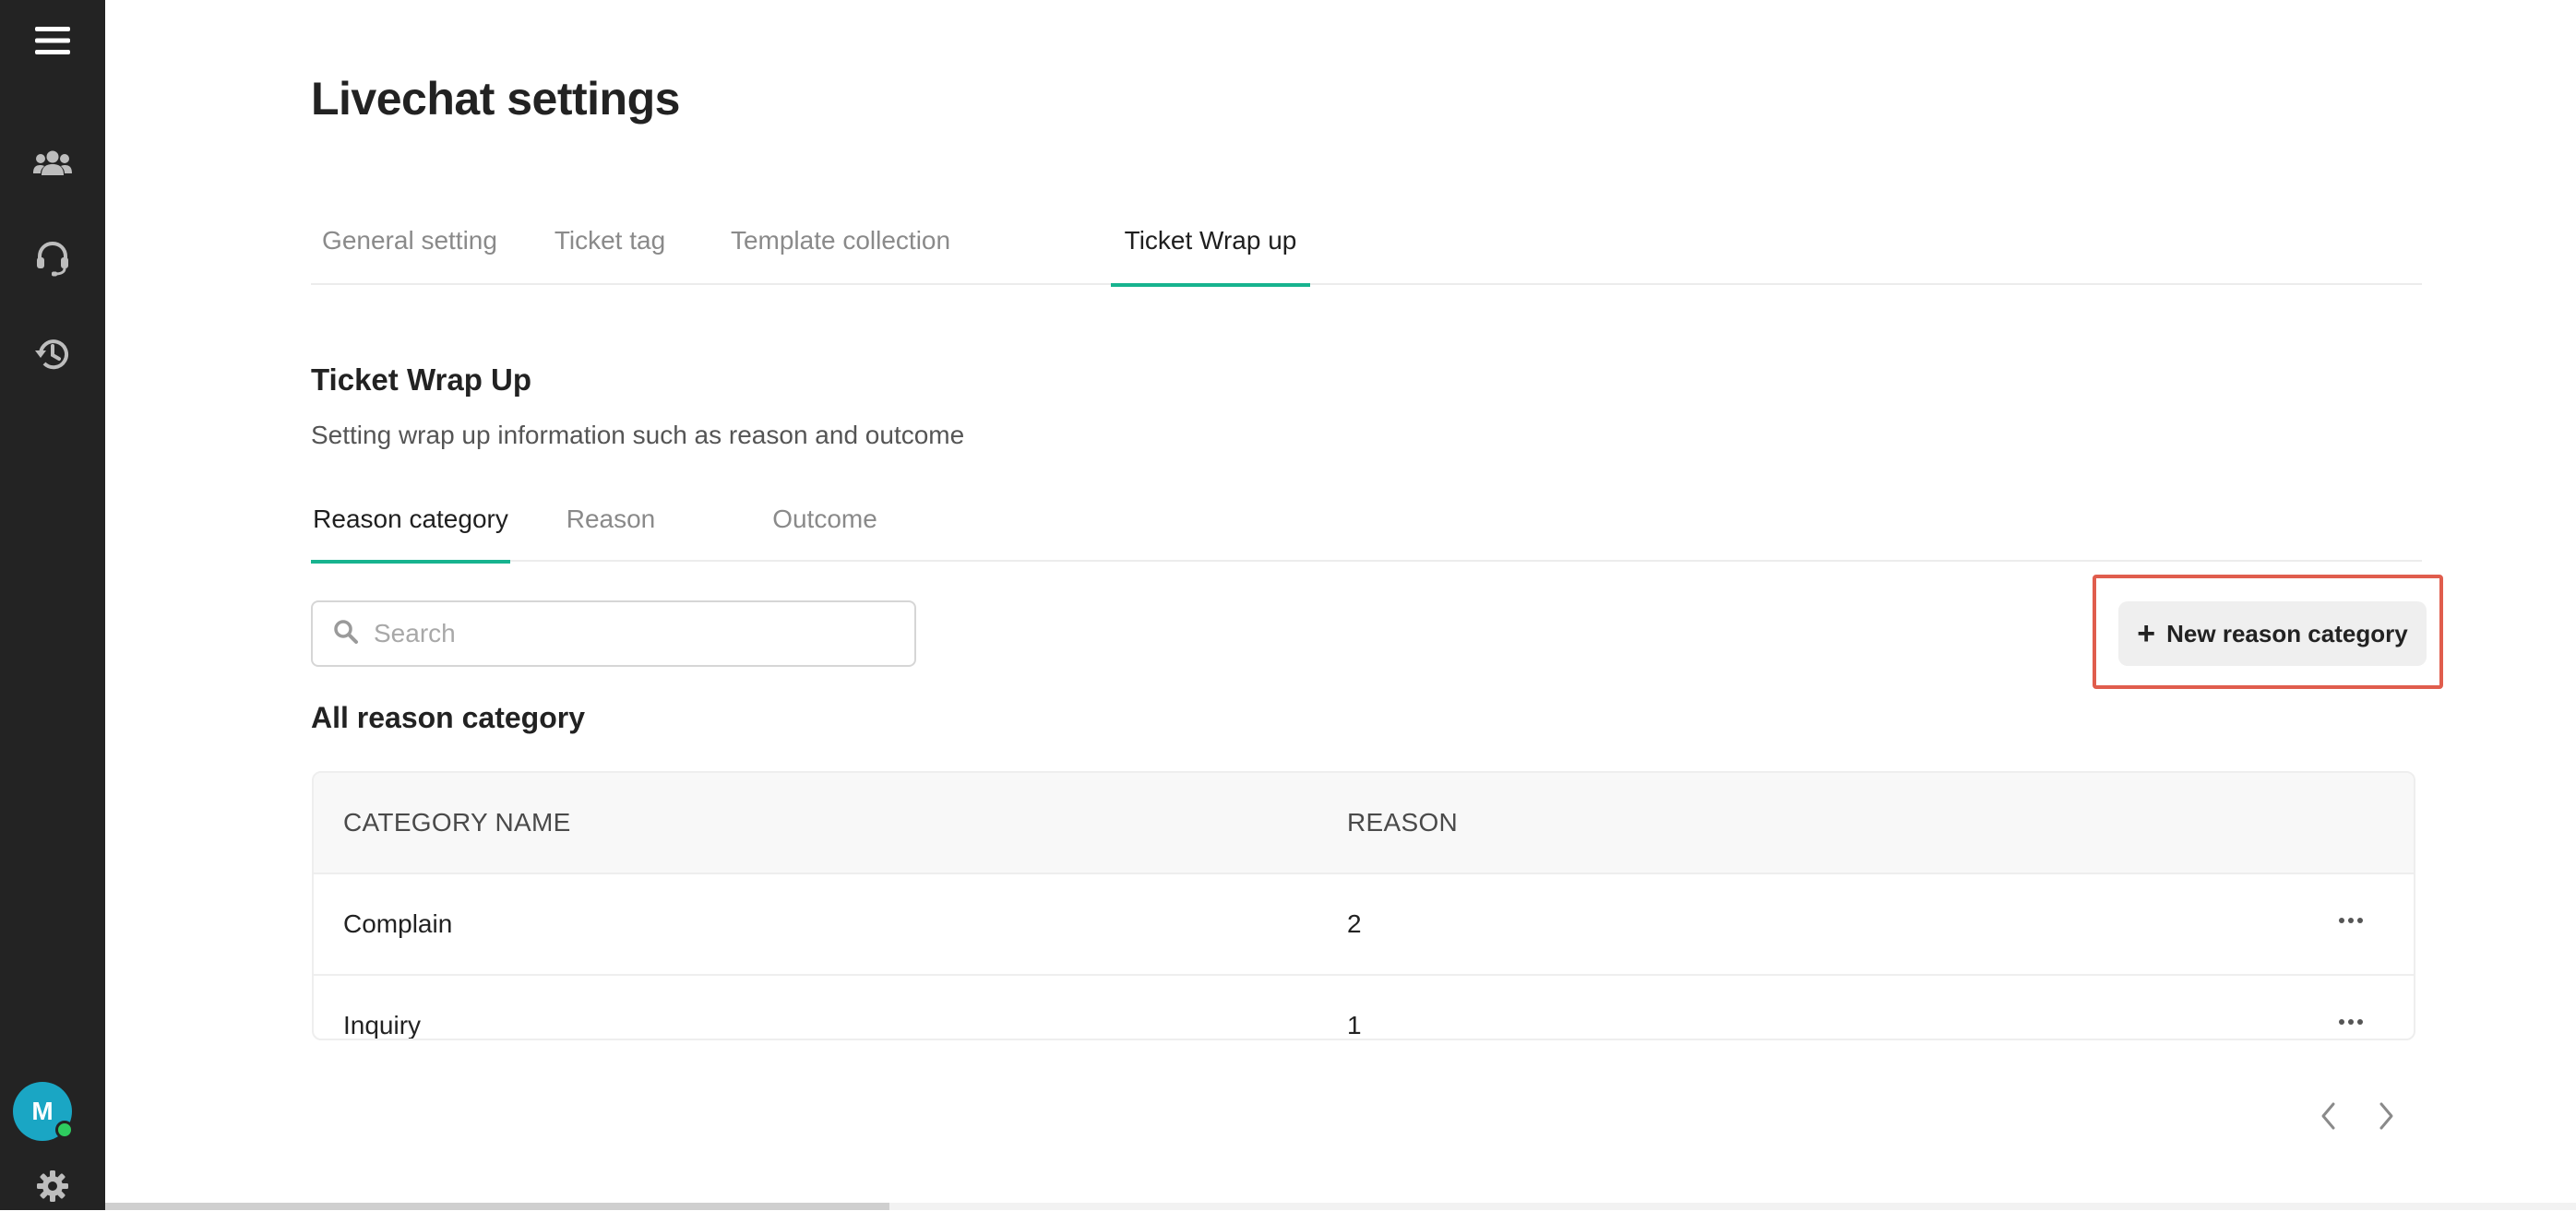 The image size is (2576, 1223). I want to click on sidebar-item-livechat, so click(52, 258).